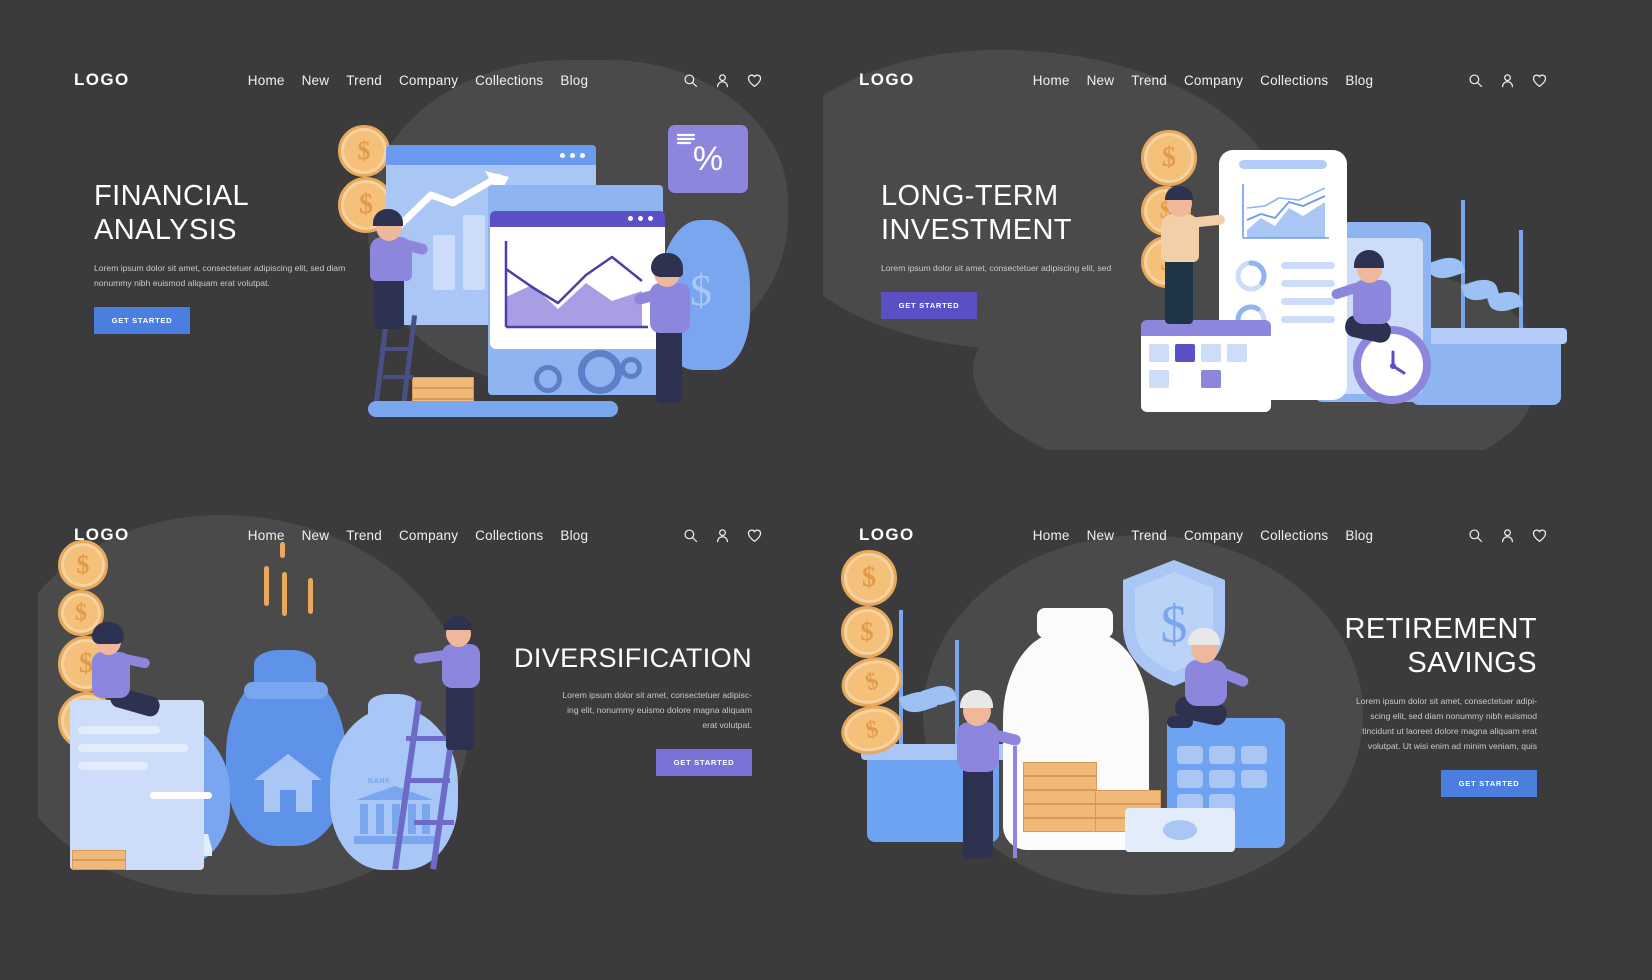  Describe the element at coordinates (444, 262) in the screenshot. I see `dashboard-bar` at that location.